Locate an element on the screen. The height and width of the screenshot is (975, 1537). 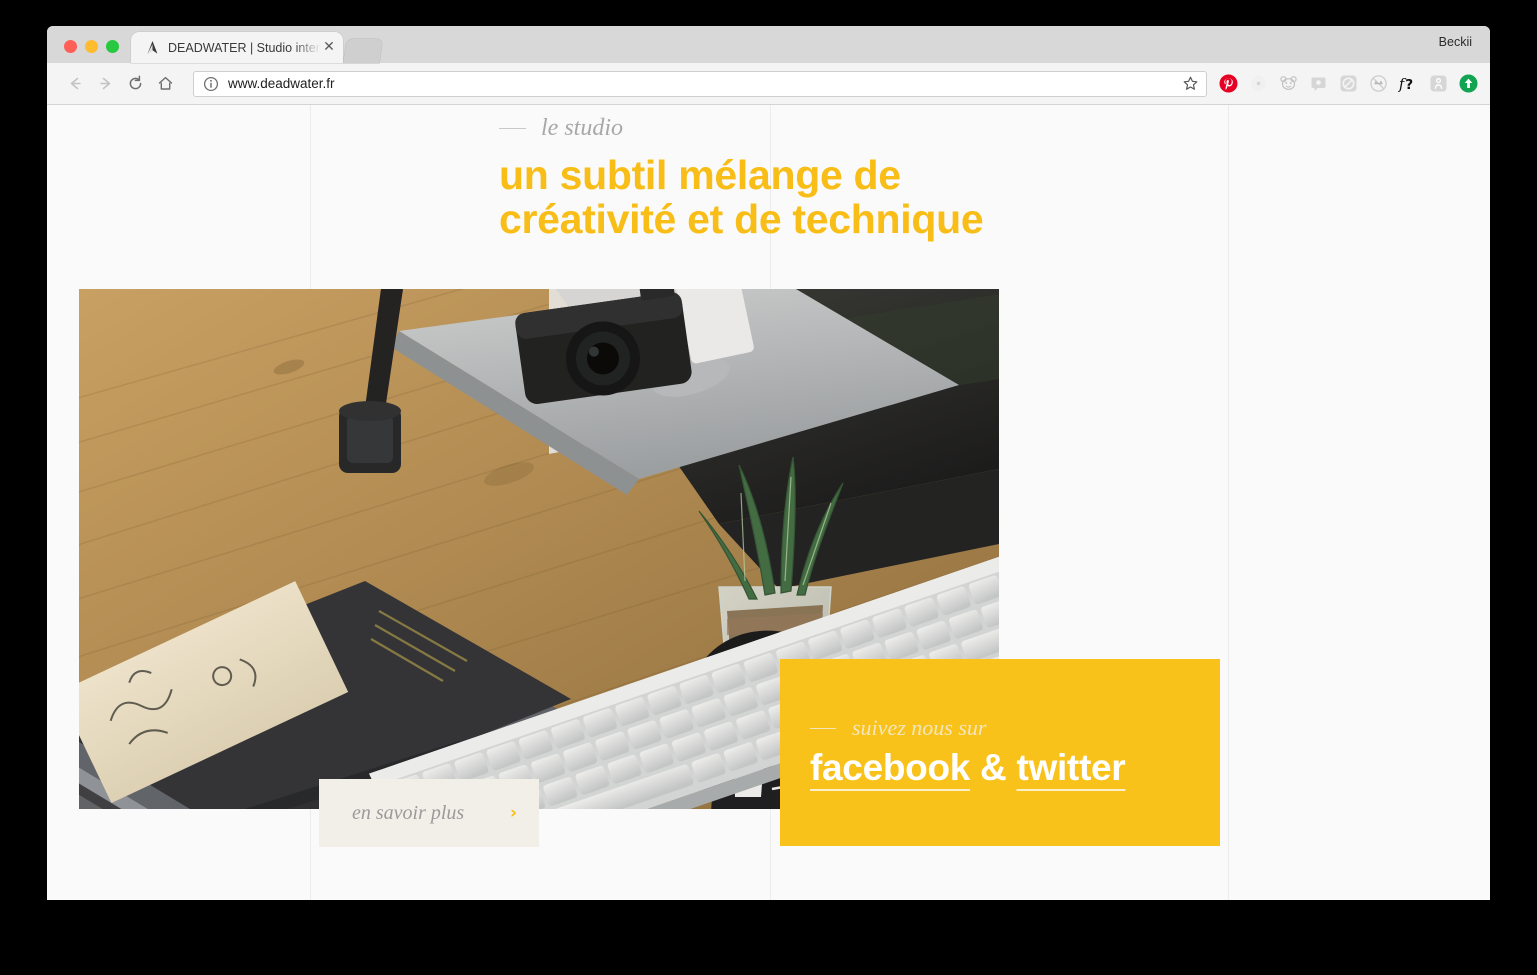
forward-arrow-icon is located at coordinates (105, 84).